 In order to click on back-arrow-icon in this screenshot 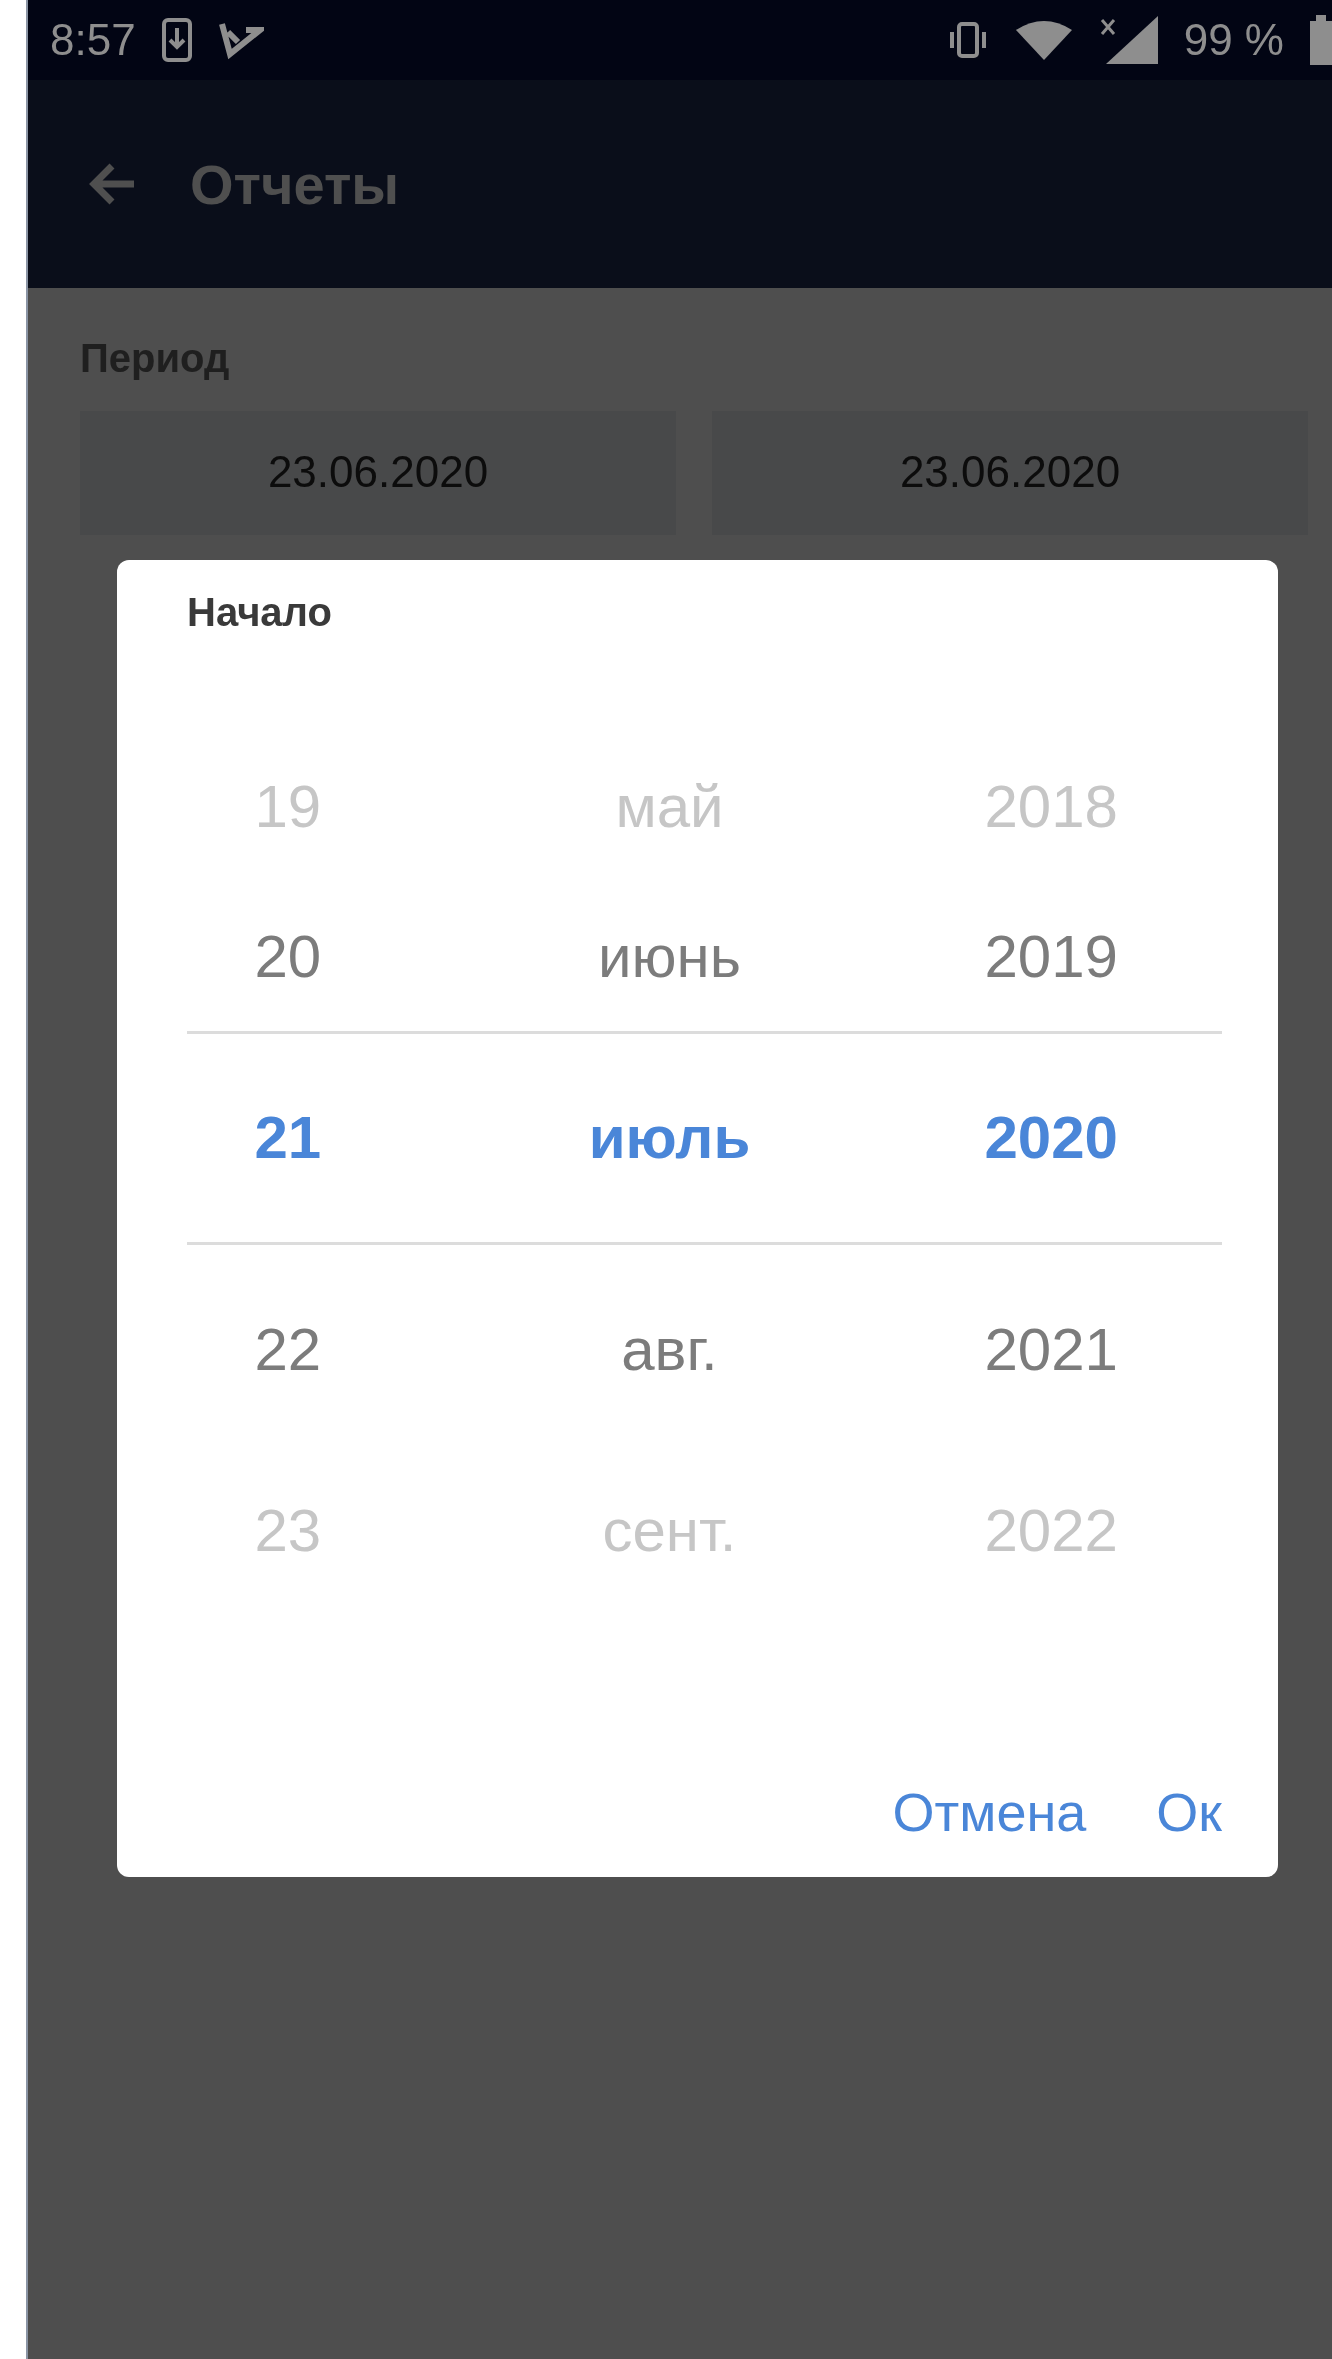, I will do `click(112, 184)`.